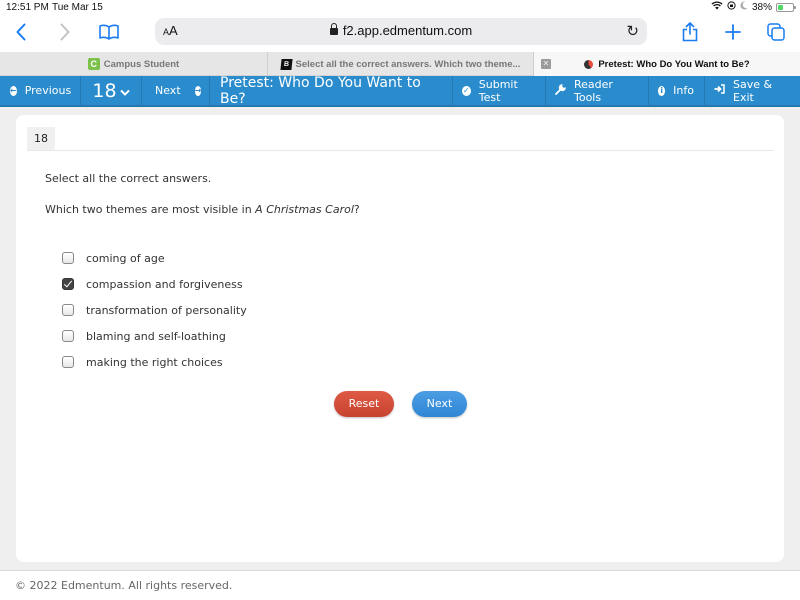 The image size is (800, 600). I want to click on submit-label: Submit Test, so click(498, 90).